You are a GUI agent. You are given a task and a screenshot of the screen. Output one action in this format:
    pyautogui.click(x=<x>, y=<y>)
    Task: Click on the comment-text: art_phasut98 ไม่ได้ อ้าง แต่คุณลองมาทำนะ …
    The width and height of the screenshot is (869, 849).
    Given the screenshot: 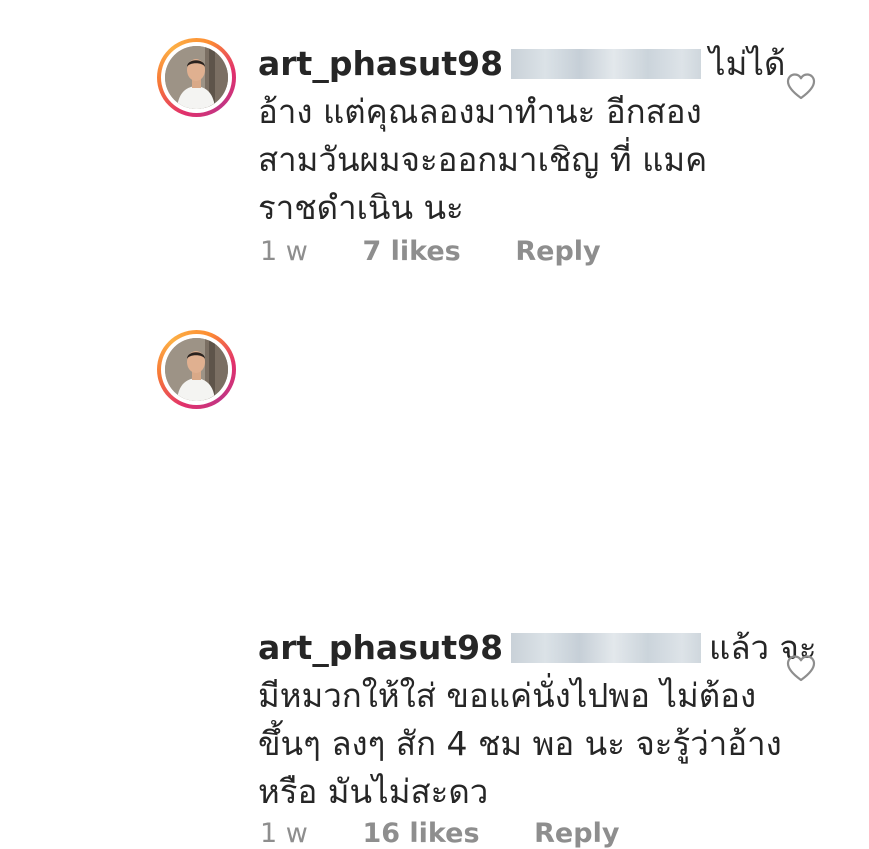 What is the action you would take?
    pyautogui.click(x=521, y=136)
    